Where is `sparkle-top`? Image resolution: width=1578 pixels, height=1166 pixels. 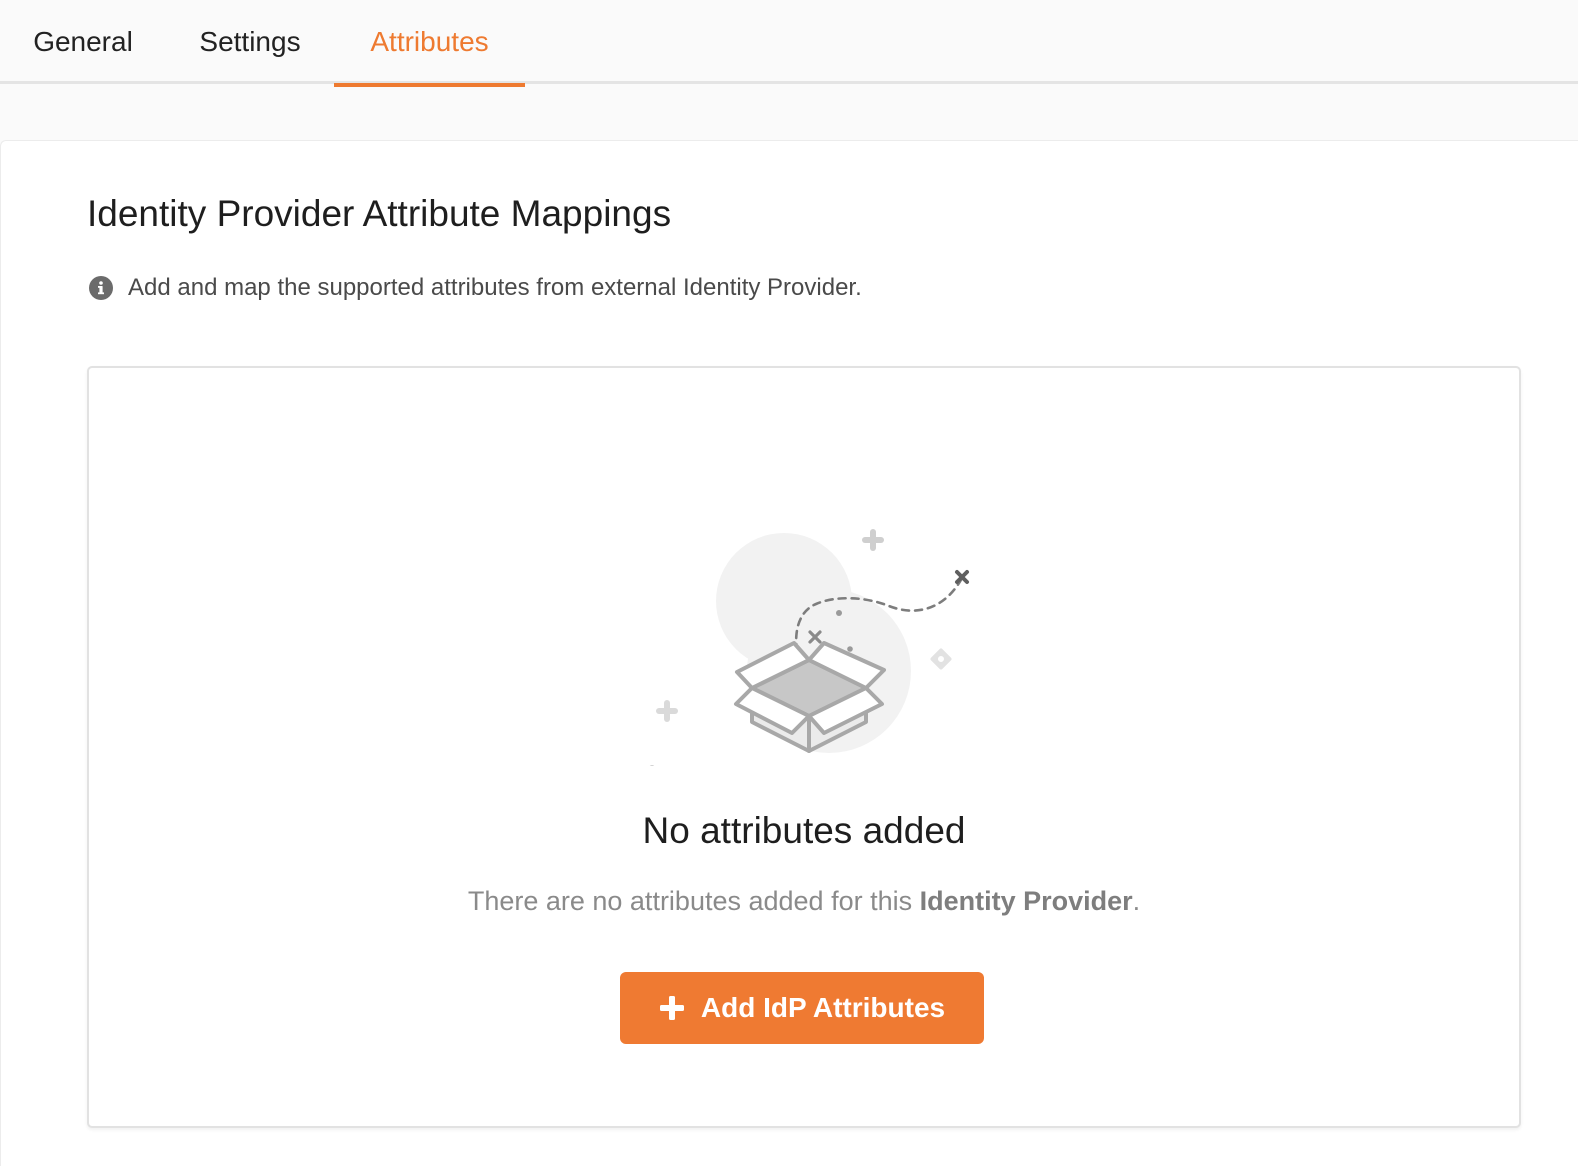
sparkle-top is located at coordinates (873, 540).